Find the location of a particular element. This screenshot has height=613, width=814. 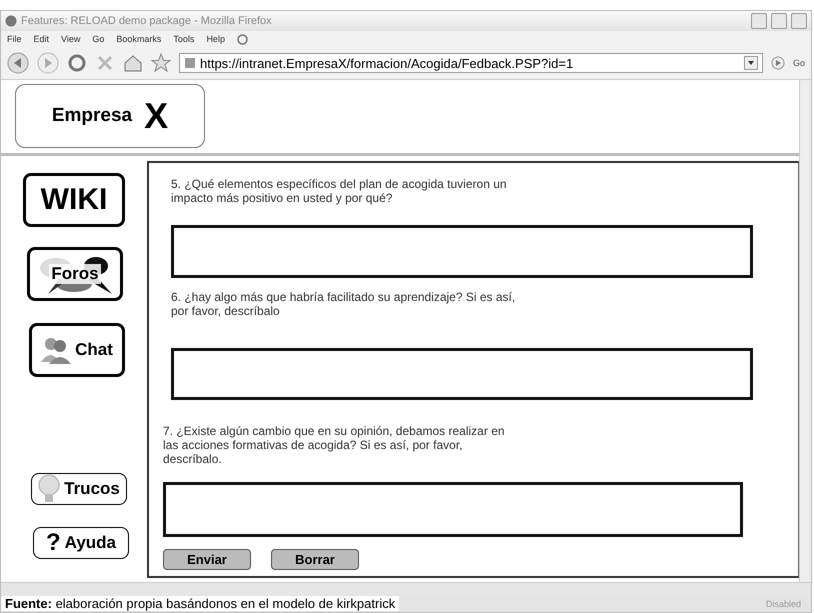

home-icon is located at coordinates (133, 63).